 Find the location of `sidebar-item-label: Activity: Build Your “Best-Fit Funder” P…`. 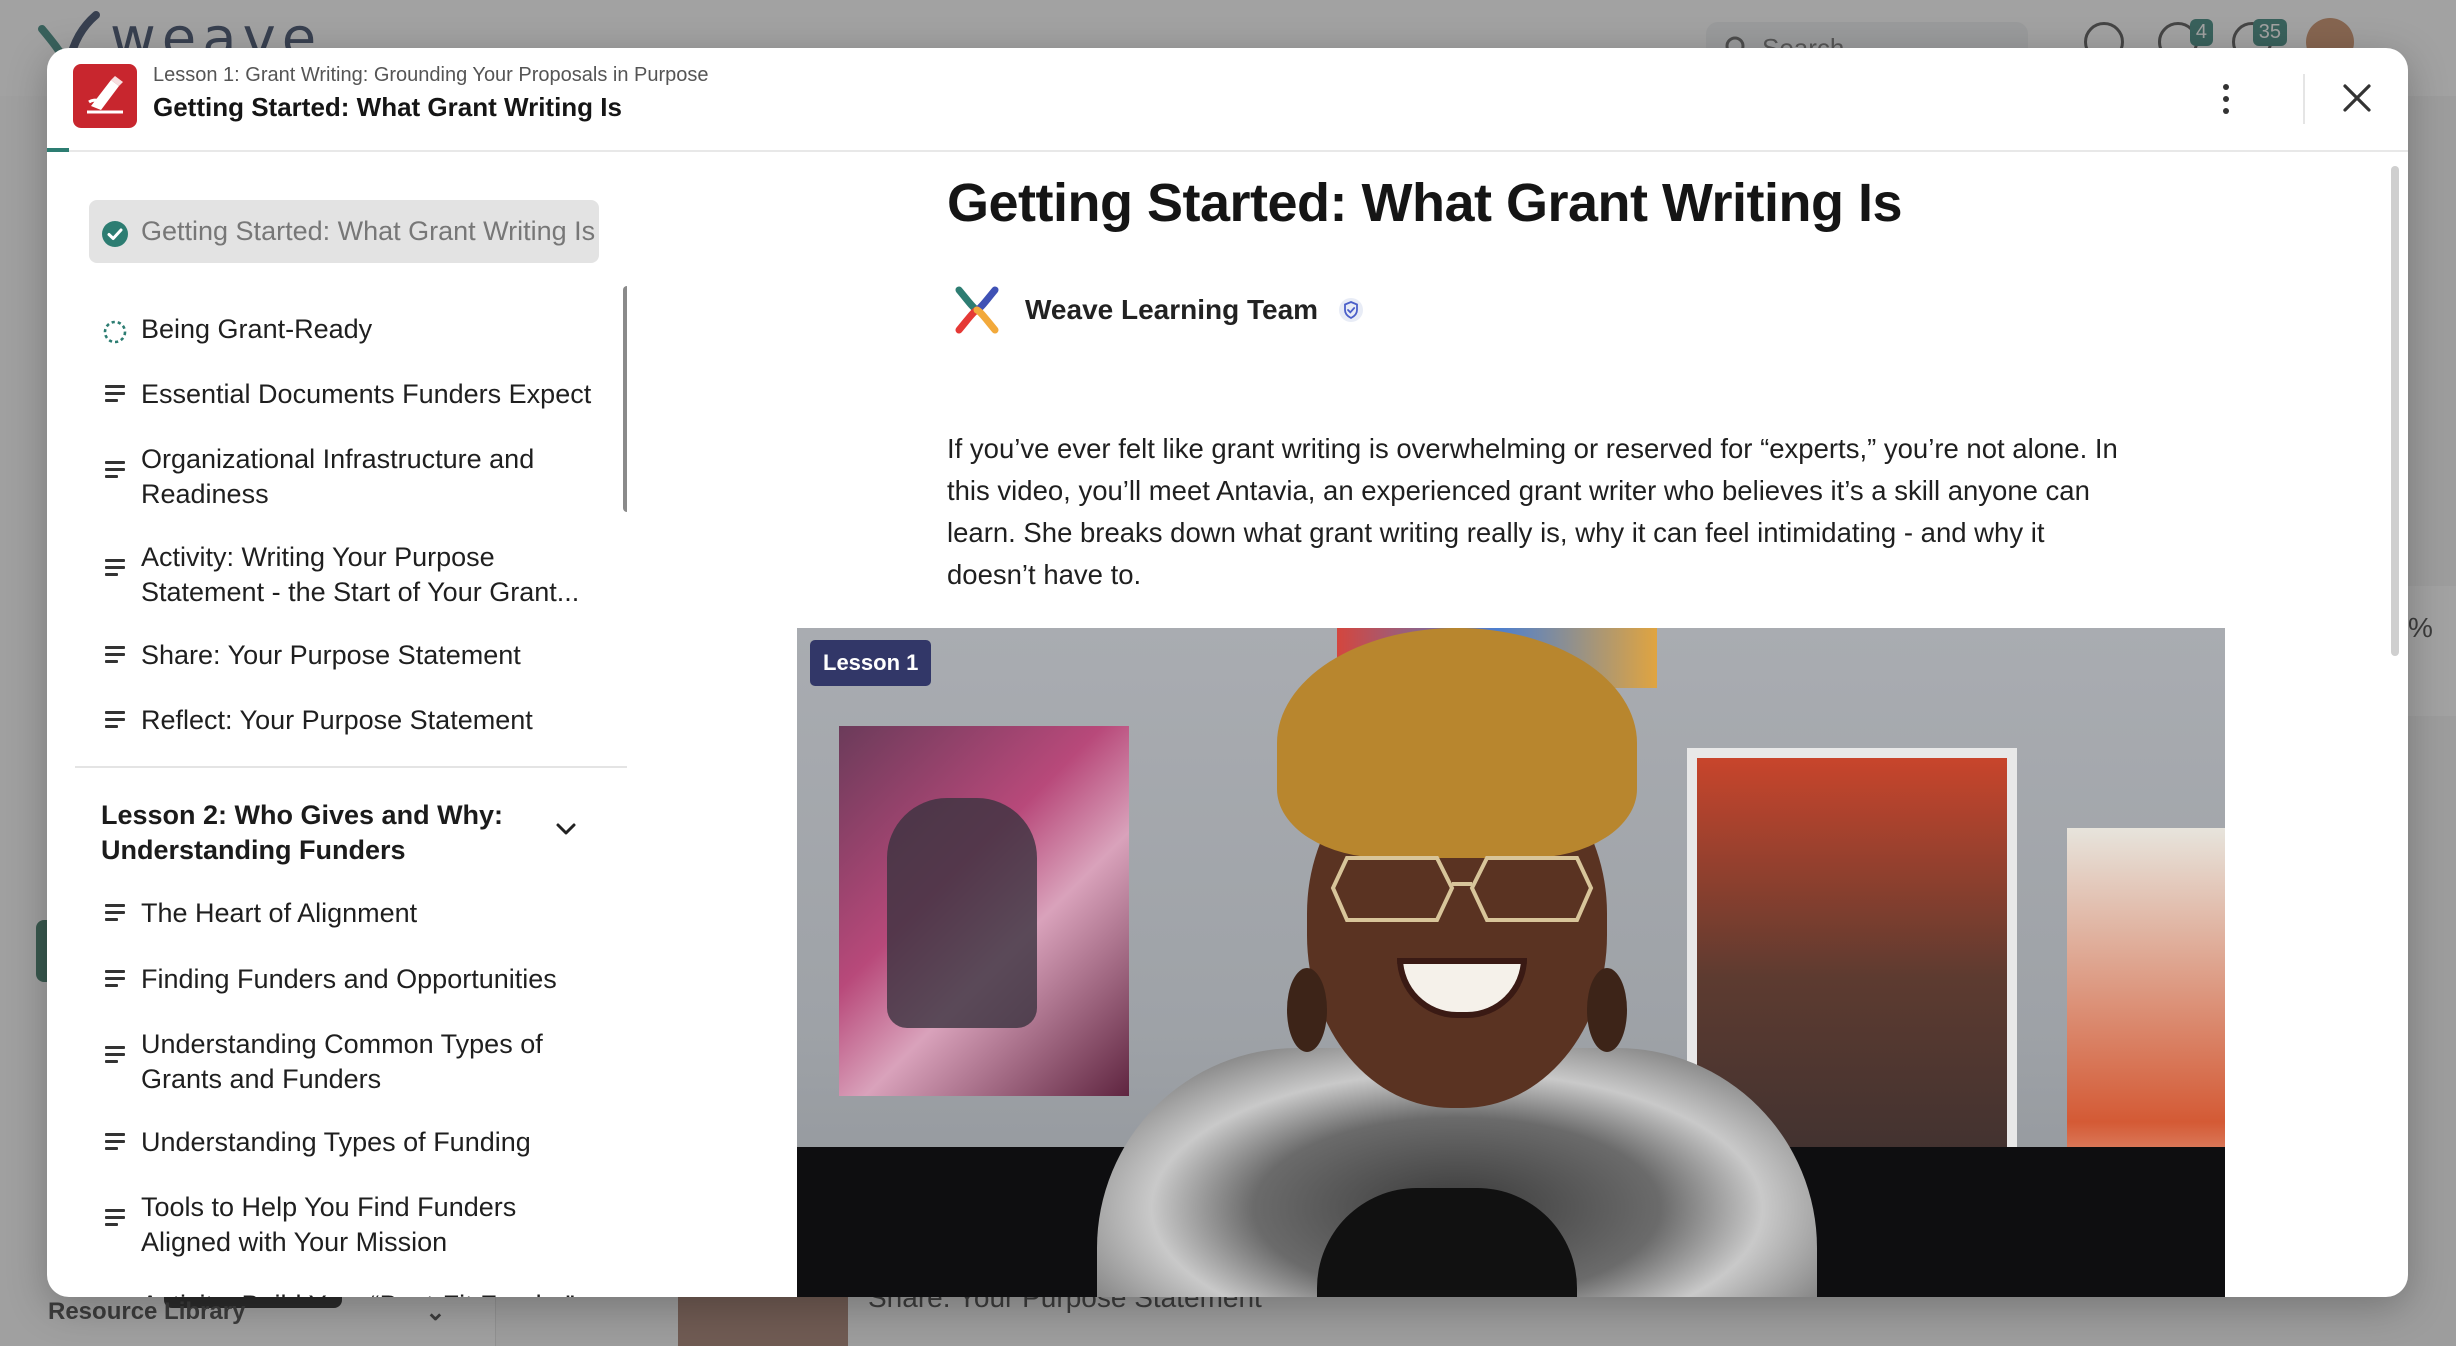

sidebar-item-label: Activity: Build Your “Best-Fit Funder” P… is located at coordinates (370, 1292).